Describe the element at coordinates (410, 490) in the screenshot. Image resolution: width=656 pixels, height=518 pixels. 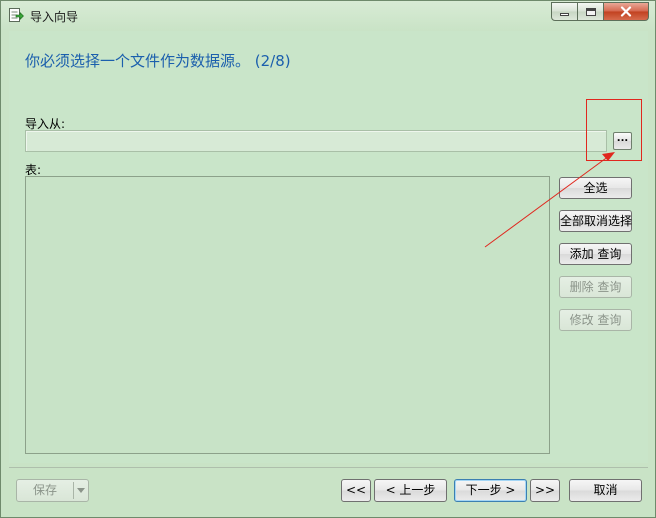
I see `previous-step-button: < 上一步` at that location.